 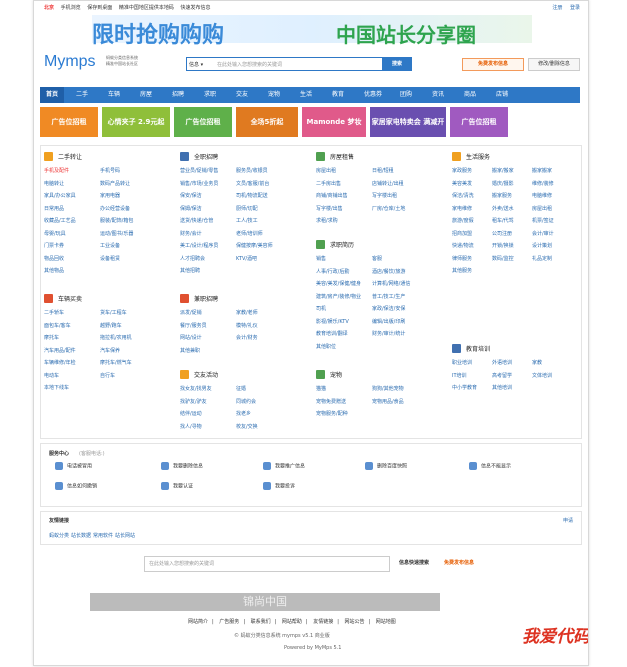 I want to click on category-link: 保姆/保洁, so click(x=191, y=208).